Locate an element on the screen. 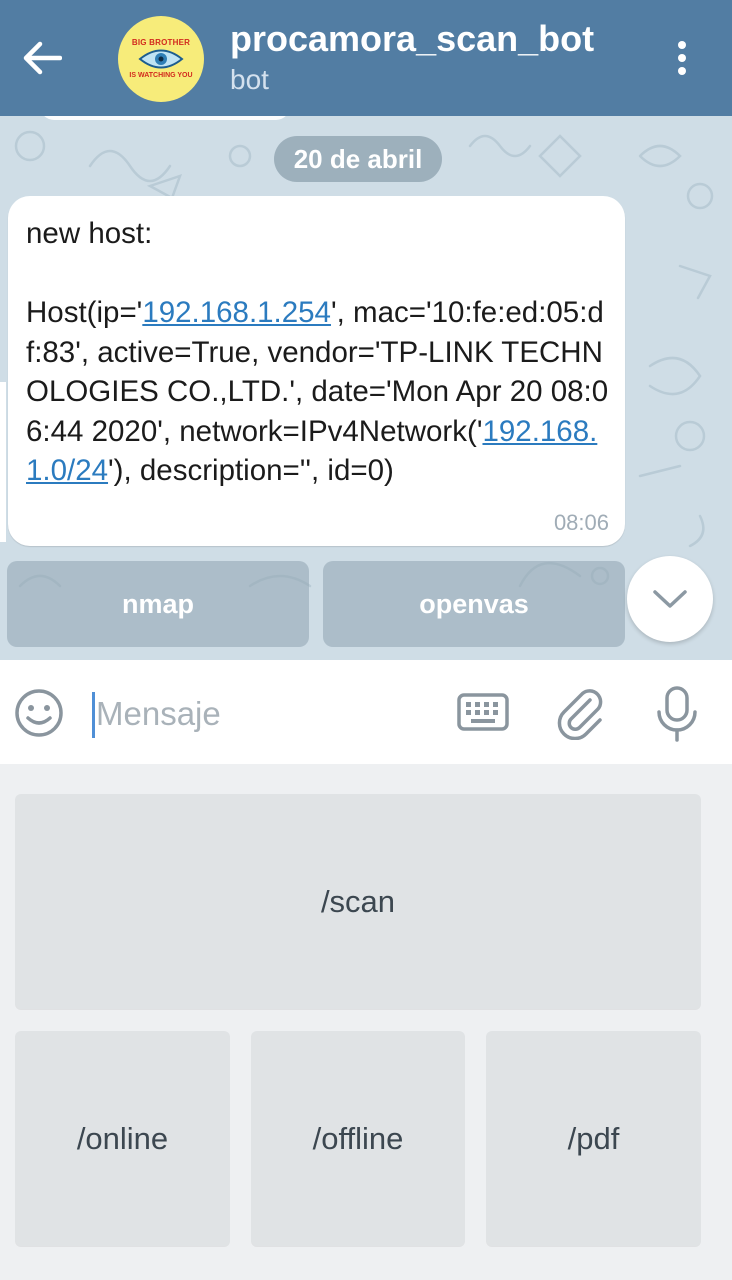  avatar-logo-text-top: BIG BROTHER is located at coordinates (161, 42).